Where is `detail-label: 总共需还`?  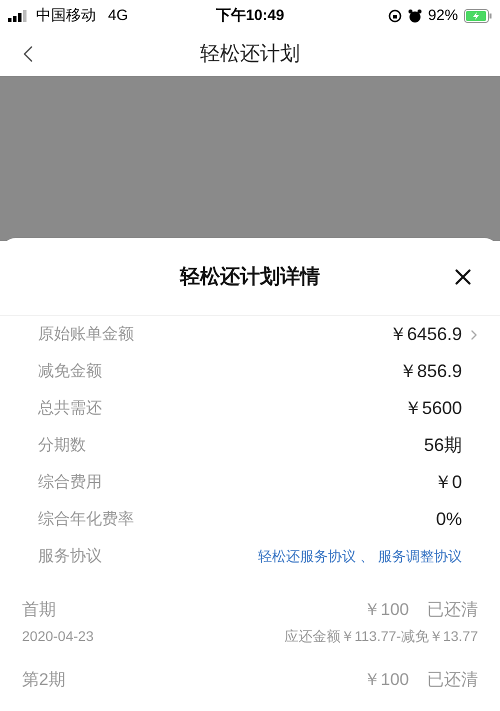 detail-label: 总共需还 is located at coordinates (70, 408).